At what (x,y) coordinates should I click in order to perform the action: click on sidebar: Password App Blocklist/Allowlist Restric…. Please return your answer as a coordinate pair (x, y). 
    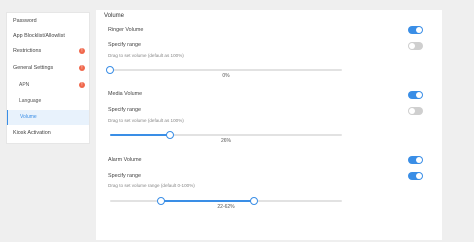
    Looking at the image, I should click on (48, 78).